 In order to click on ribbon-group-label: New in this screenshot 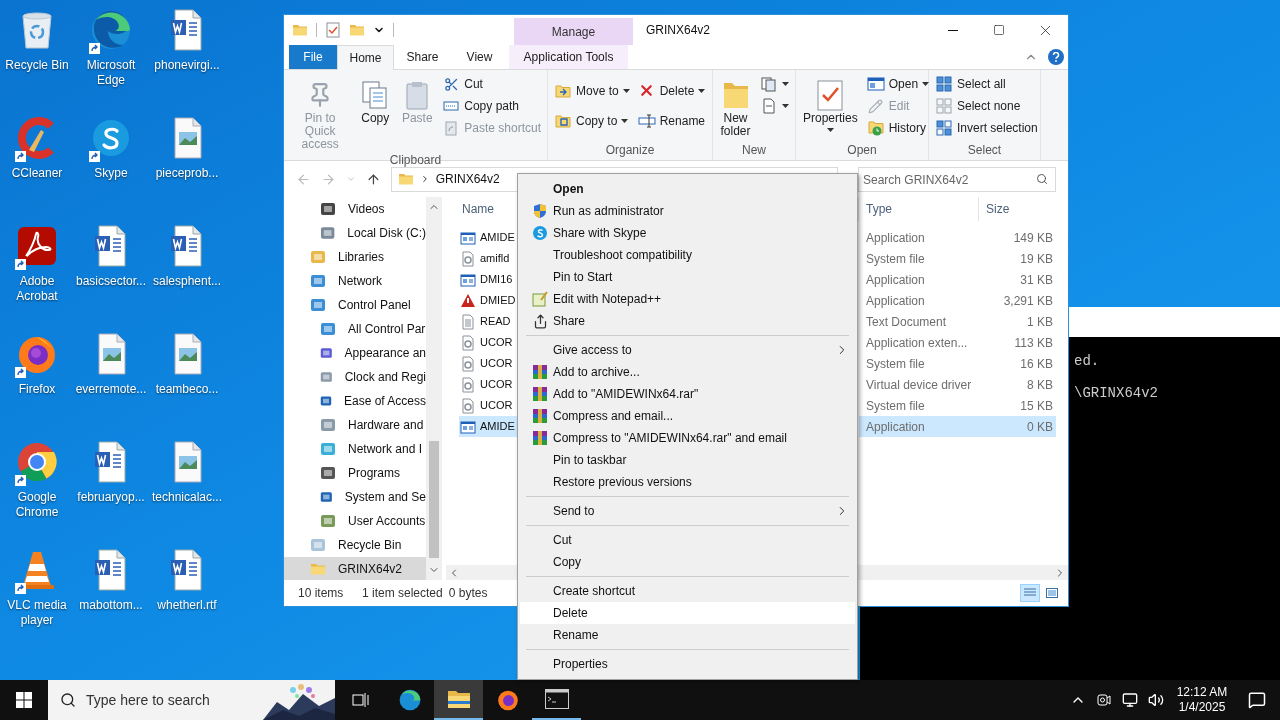, I will do `click(754, 150)`.